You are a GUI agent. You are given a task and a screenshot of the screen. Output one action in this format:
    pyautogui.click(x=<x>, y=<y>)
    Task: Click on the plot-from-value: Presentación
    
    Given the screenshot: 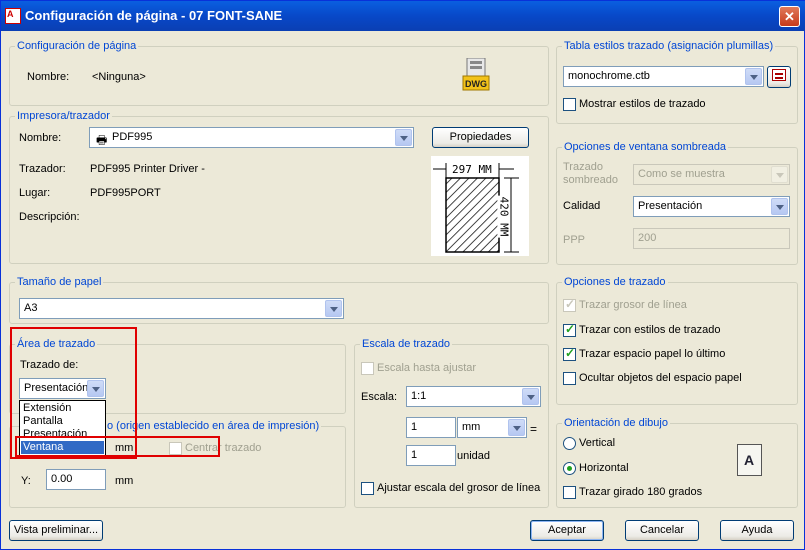 What is the action you would take?
    pyautogui.click(x=56, y=388)
    